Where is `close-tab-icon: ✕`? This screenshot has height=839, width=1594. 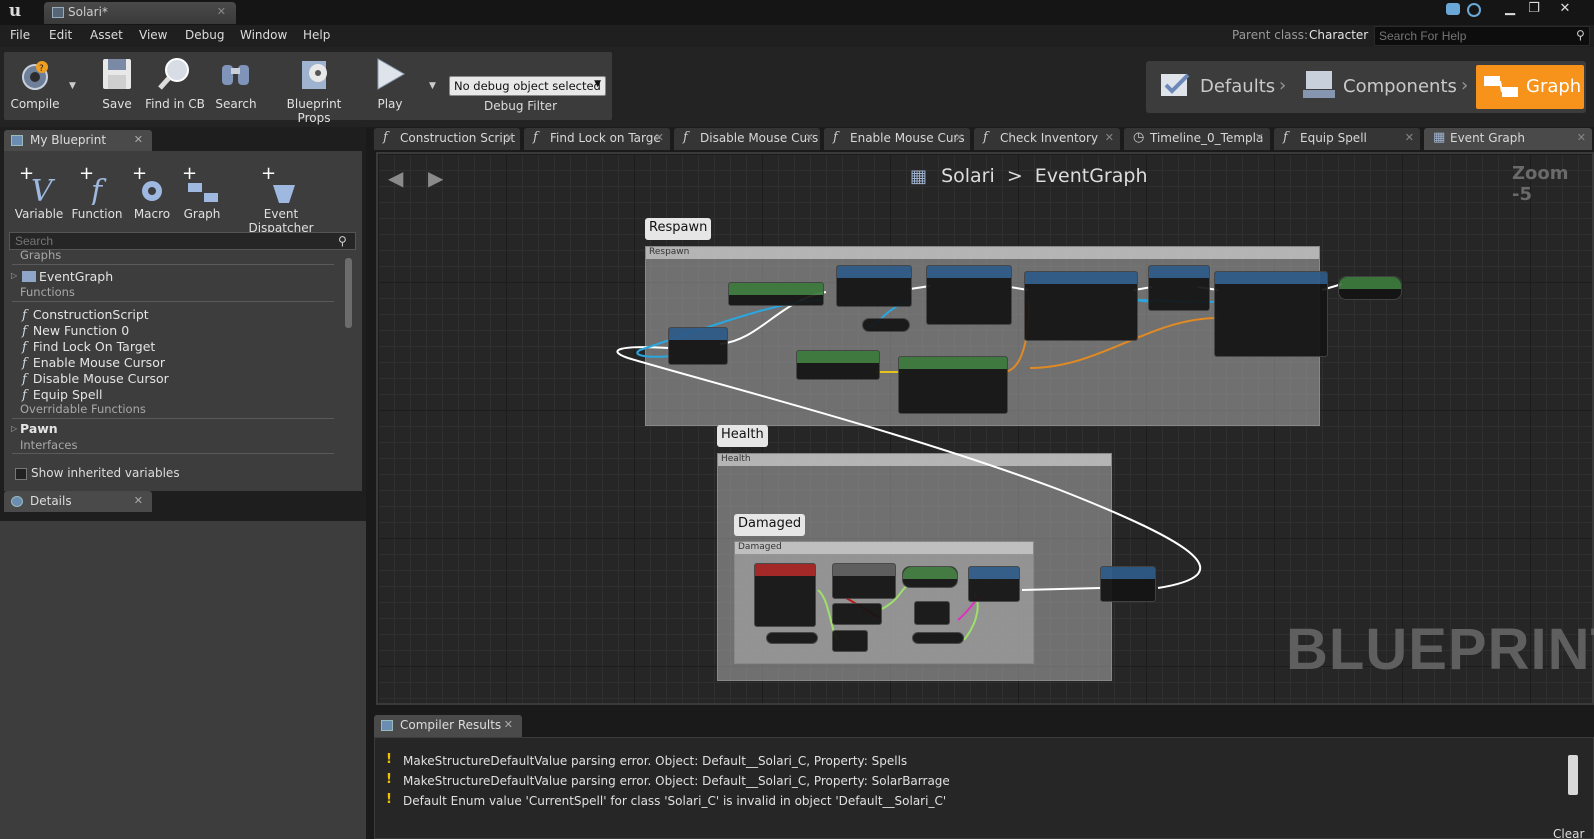 close-tab-icon: ✕ is located at coordinates (508, 724).